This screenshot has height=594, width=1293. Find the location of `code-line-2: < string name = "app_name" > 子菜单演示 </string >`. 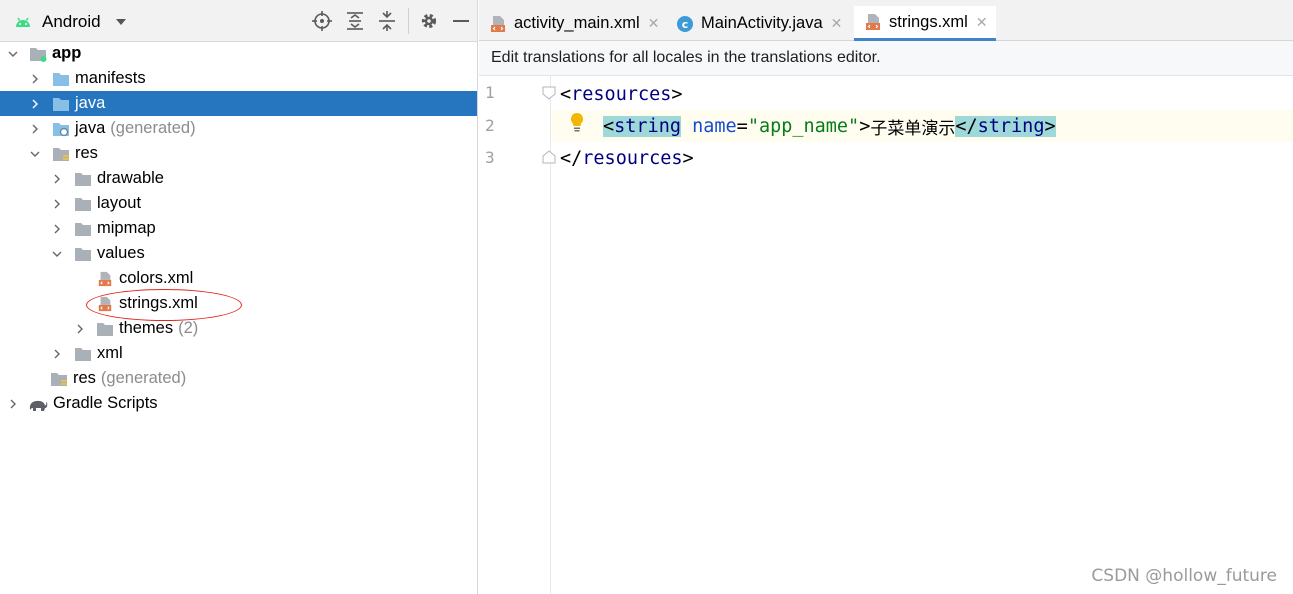

code-line-2: < string name = "app_name" > 子菜单演示 </string > is located at coordinates (922, 126).